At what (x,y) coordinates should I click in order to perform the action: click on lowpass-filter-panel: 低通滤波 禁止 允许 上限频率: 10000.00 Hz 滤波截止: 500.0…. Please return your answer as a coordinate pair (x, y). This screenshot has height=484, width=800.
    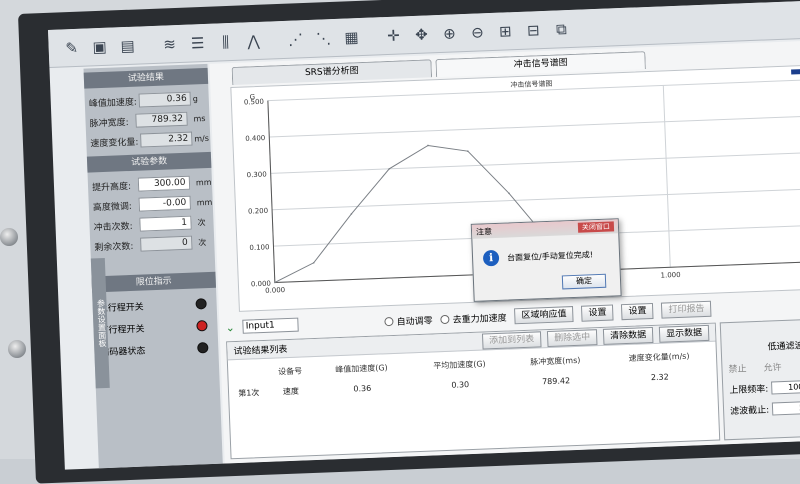
    Looking at the image, I should click on (759, 379).